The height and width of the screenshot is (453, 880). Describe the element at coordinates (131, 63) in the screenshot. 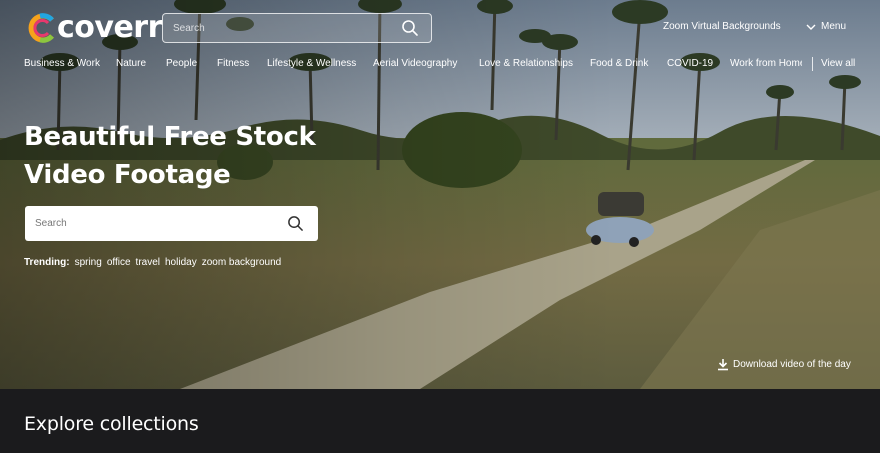

I see `category-link-nature: Nature` at that location.